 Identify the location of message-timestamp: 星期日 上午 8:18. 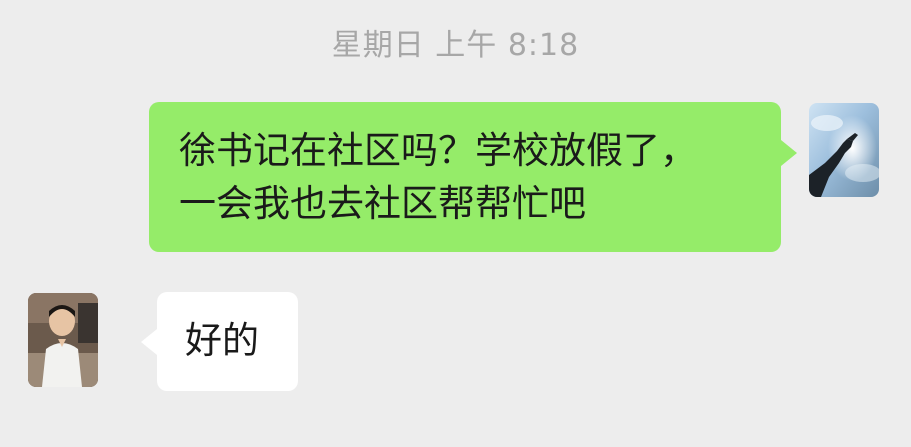
(455, 45).